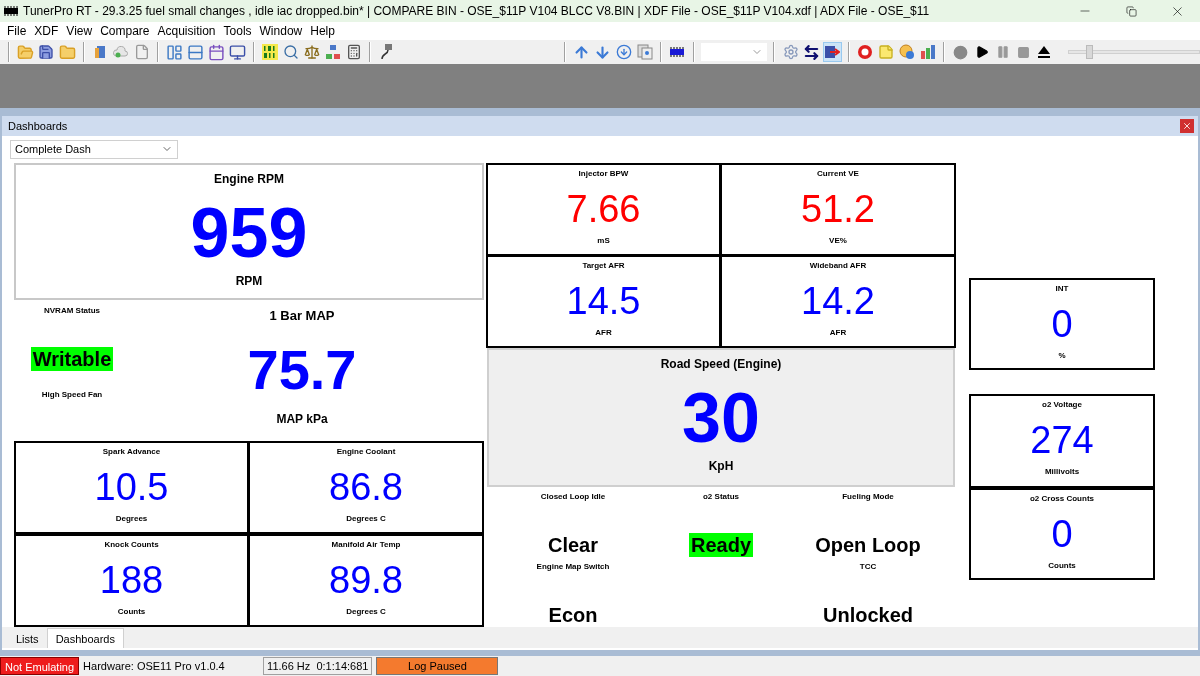  I want to click on gauge-value: 7.66, so click(603, 209).